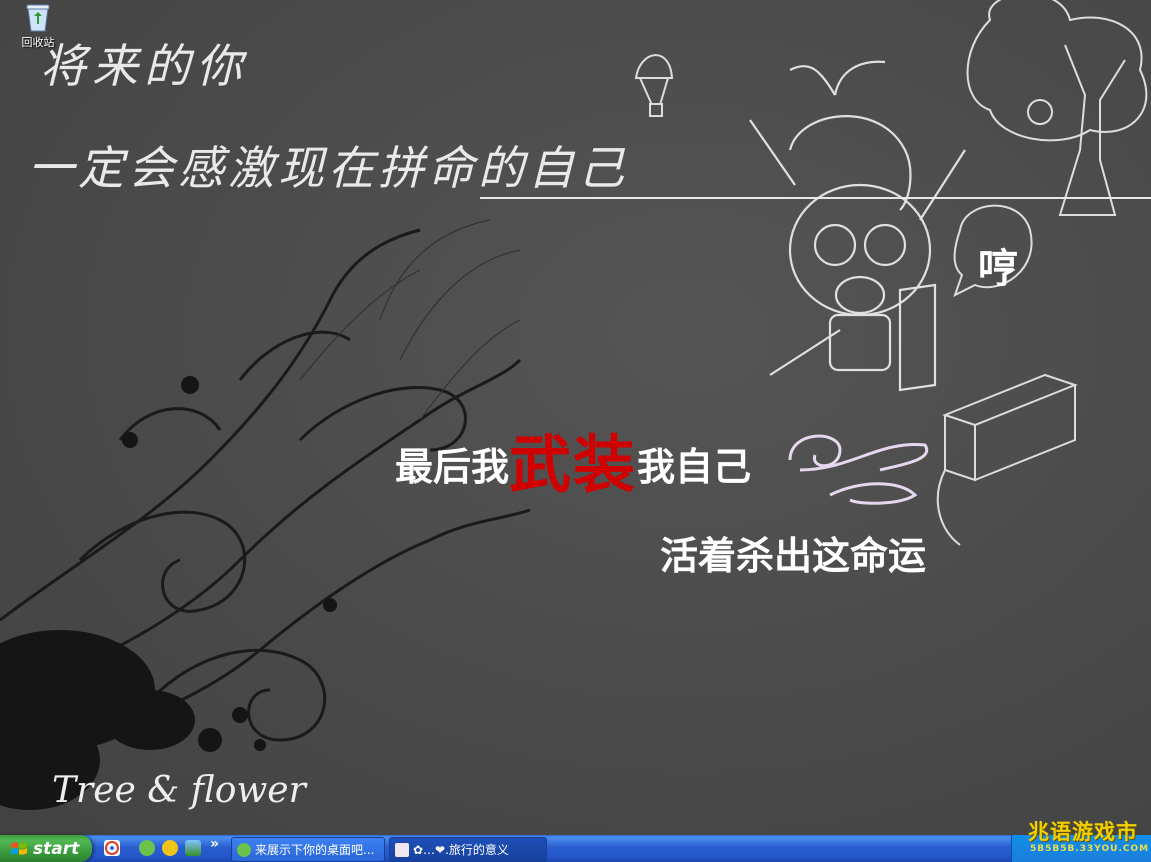 This screenshot has width=1151, height=862. What do you see at coordinates (998, 269) in the screenshot?
I see `speech-bubble-text: 哼` at bounding box center [998, 269].